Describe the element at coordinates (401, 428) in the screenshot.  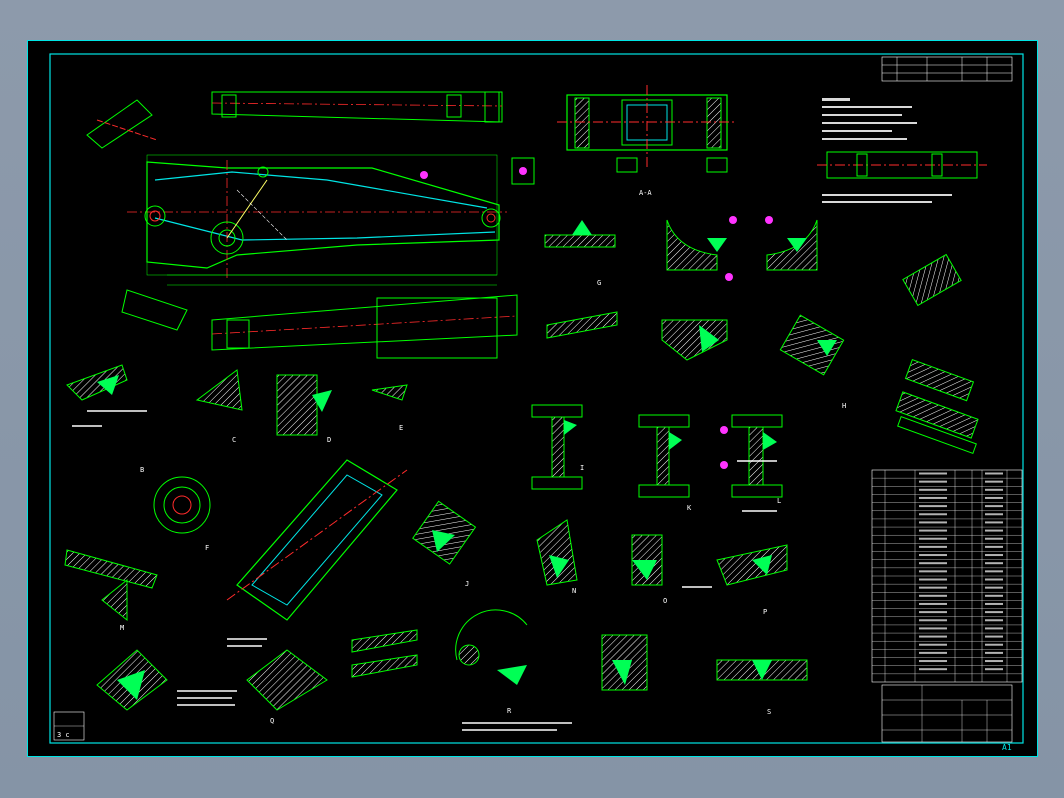
I see `section-label-e: E` at that location.